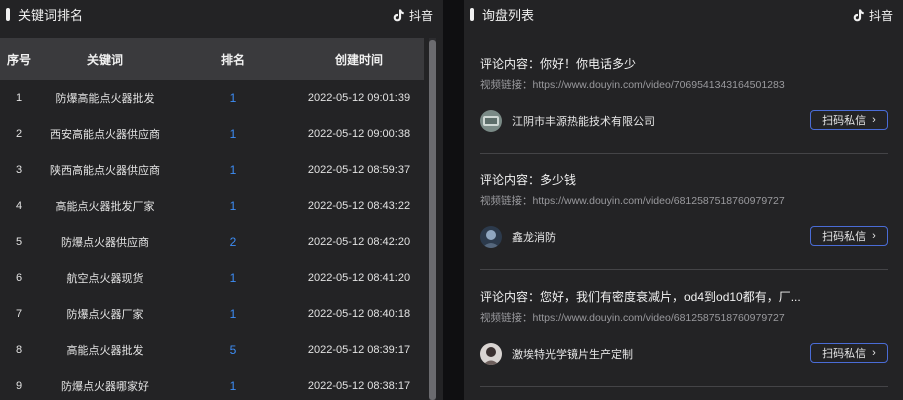 The image size is (903, 400). I want to click on inquiry-panel-header: 询盘列表 抖音, so click(683, 14).